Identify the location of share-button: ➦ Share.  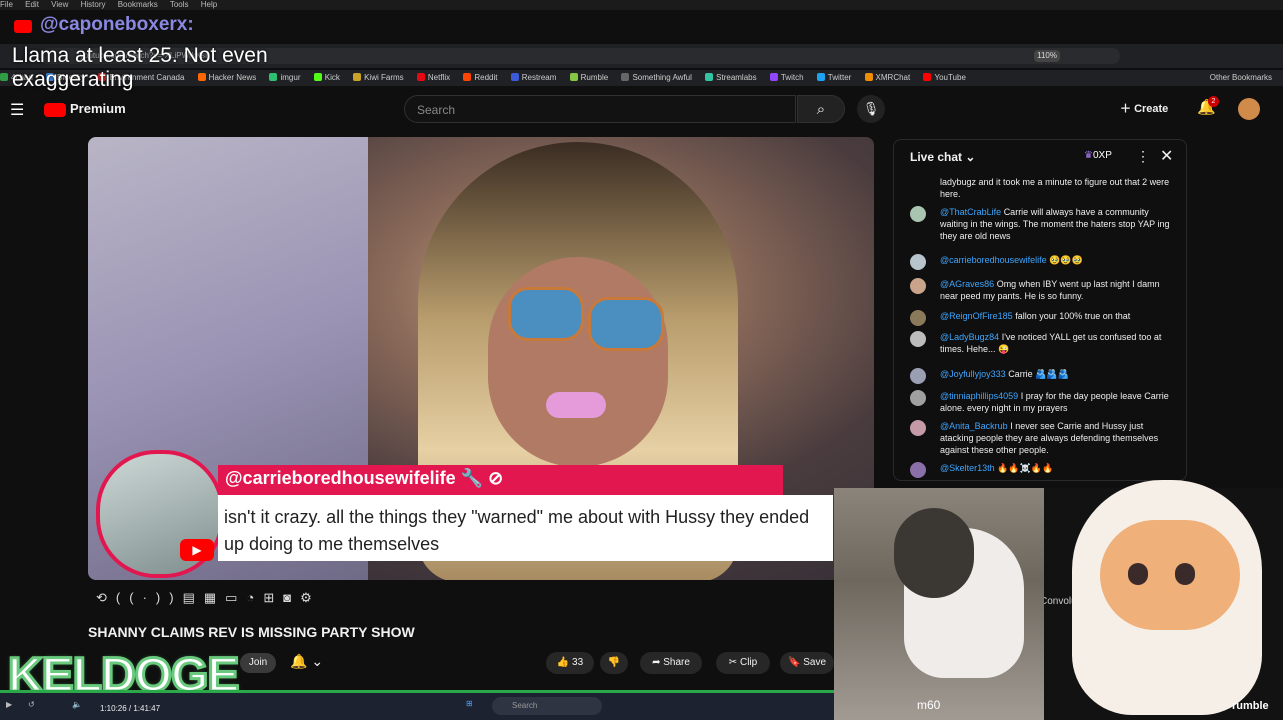
(671, 663).